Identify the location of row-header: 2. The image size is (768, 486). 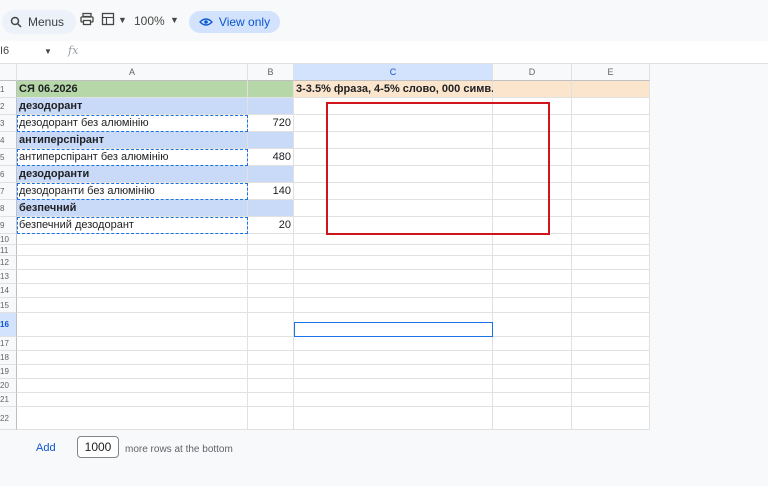
(8, 106).